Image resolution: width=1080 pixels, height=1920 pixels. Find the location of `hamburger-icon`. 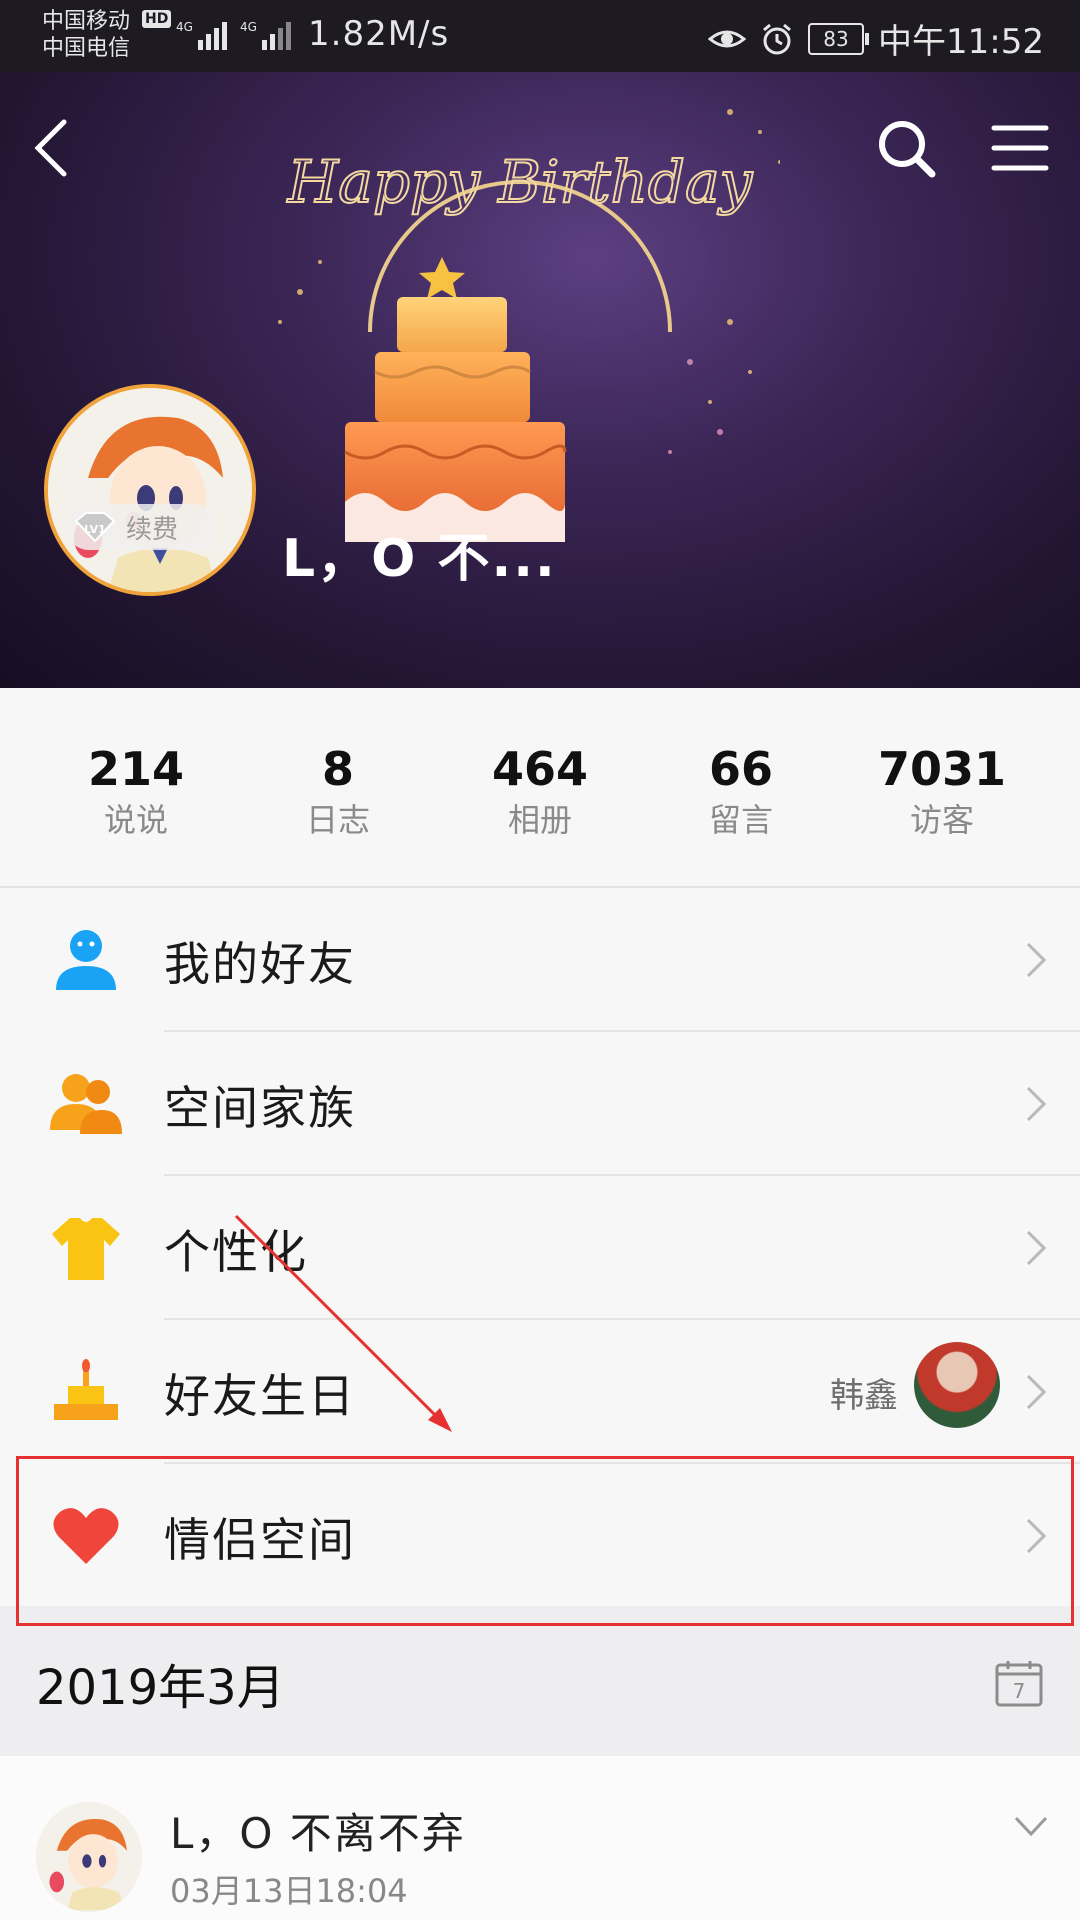

hamburger-icon is located at coordinates (1020, 148).